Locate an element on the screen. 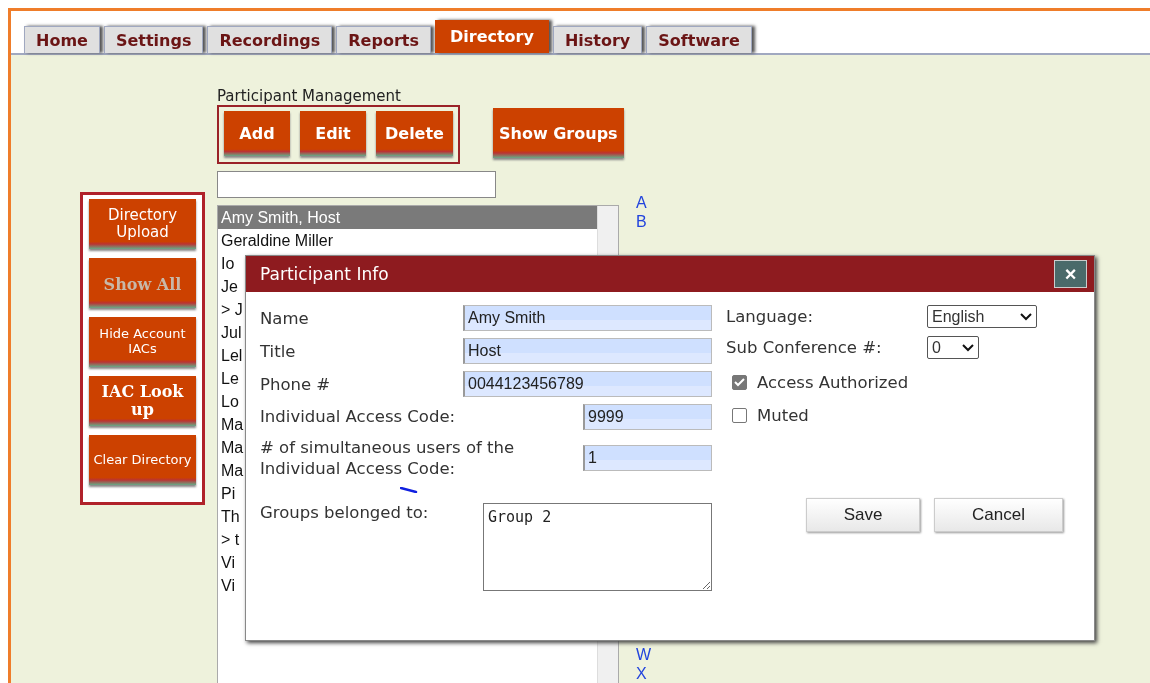 This screenshot has width=1150, height=683. dropdown: 0 is located at coordinates (953, 347).